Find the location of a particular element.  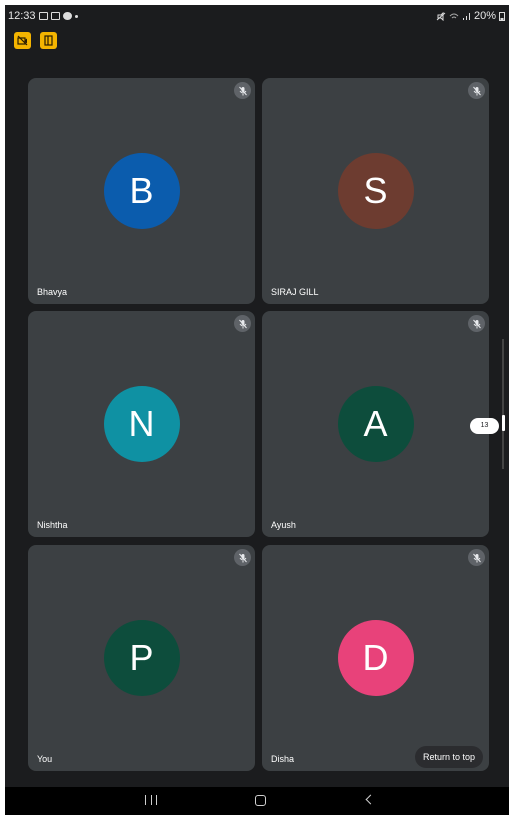

navigation-bar is located at coordinates (257, 801).